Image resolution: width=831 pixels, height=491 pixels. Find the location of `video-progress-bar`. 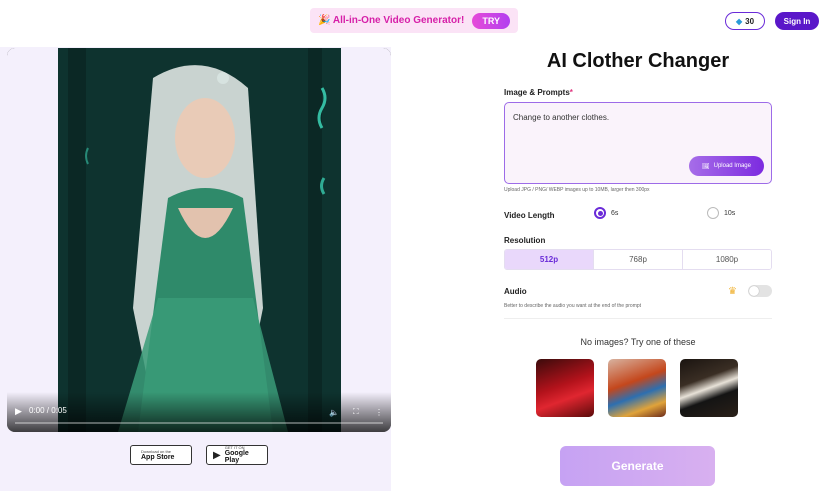

video-progress-bar is located at coordinates (199, 423).